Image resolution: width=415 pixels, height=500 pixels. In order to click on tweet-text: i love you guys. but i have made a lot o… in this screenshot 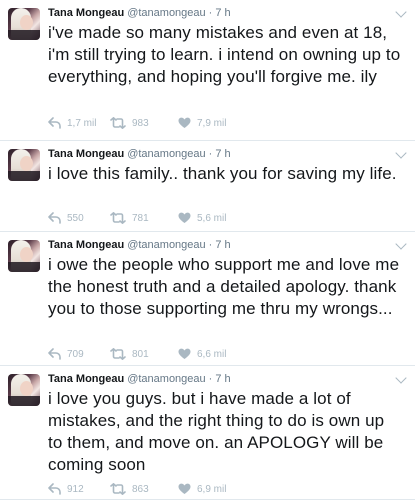, I will do `click(216, 431)`.